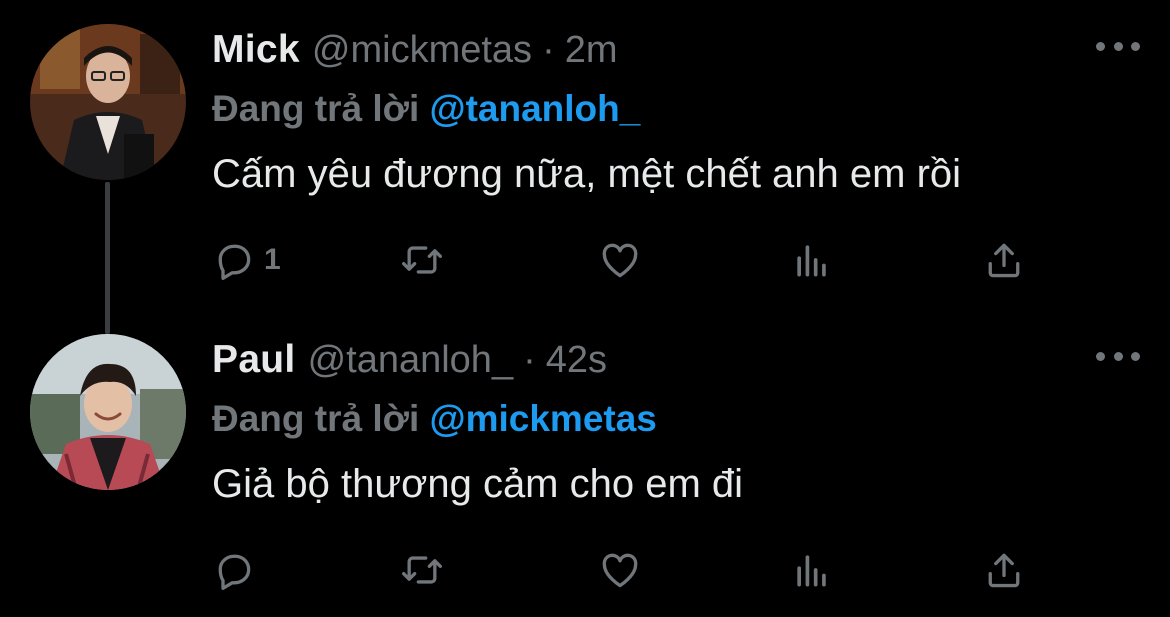  I want to click on replying-to-line: Đang trả lời @mickmetas, so click(676, 419).